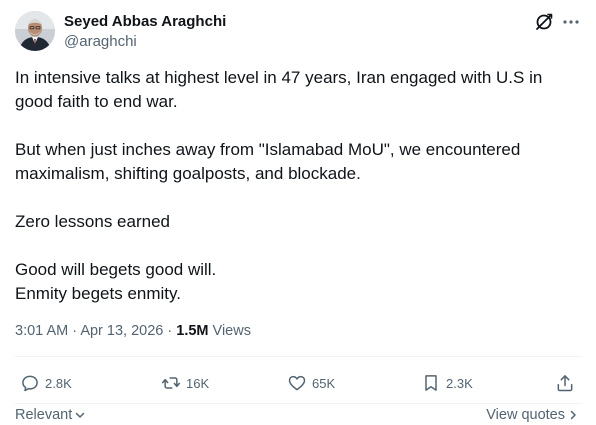 This screenshot has height=425, width=596. What do you see at coordinates (171, 383) in the screenshot?
I see `repost-icon` at bounding box center [171, 383].